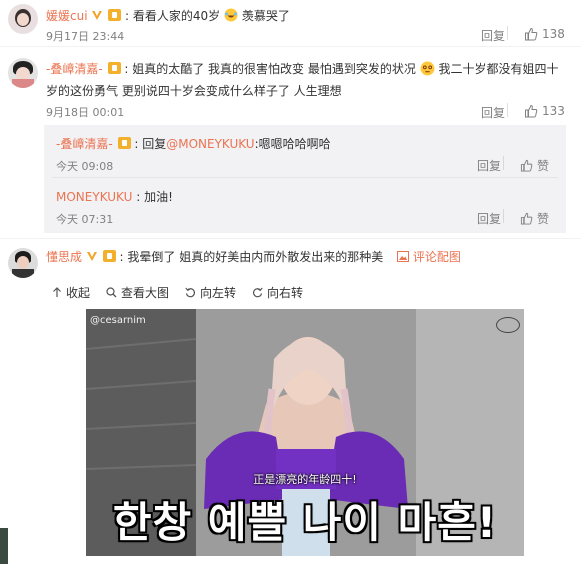 The width and height of the screenshot is (581, 564). What do you see at coordinates (158, 197) in the screenshot?
I see `reply-text: 加油!` at bounding box center [158, 197].